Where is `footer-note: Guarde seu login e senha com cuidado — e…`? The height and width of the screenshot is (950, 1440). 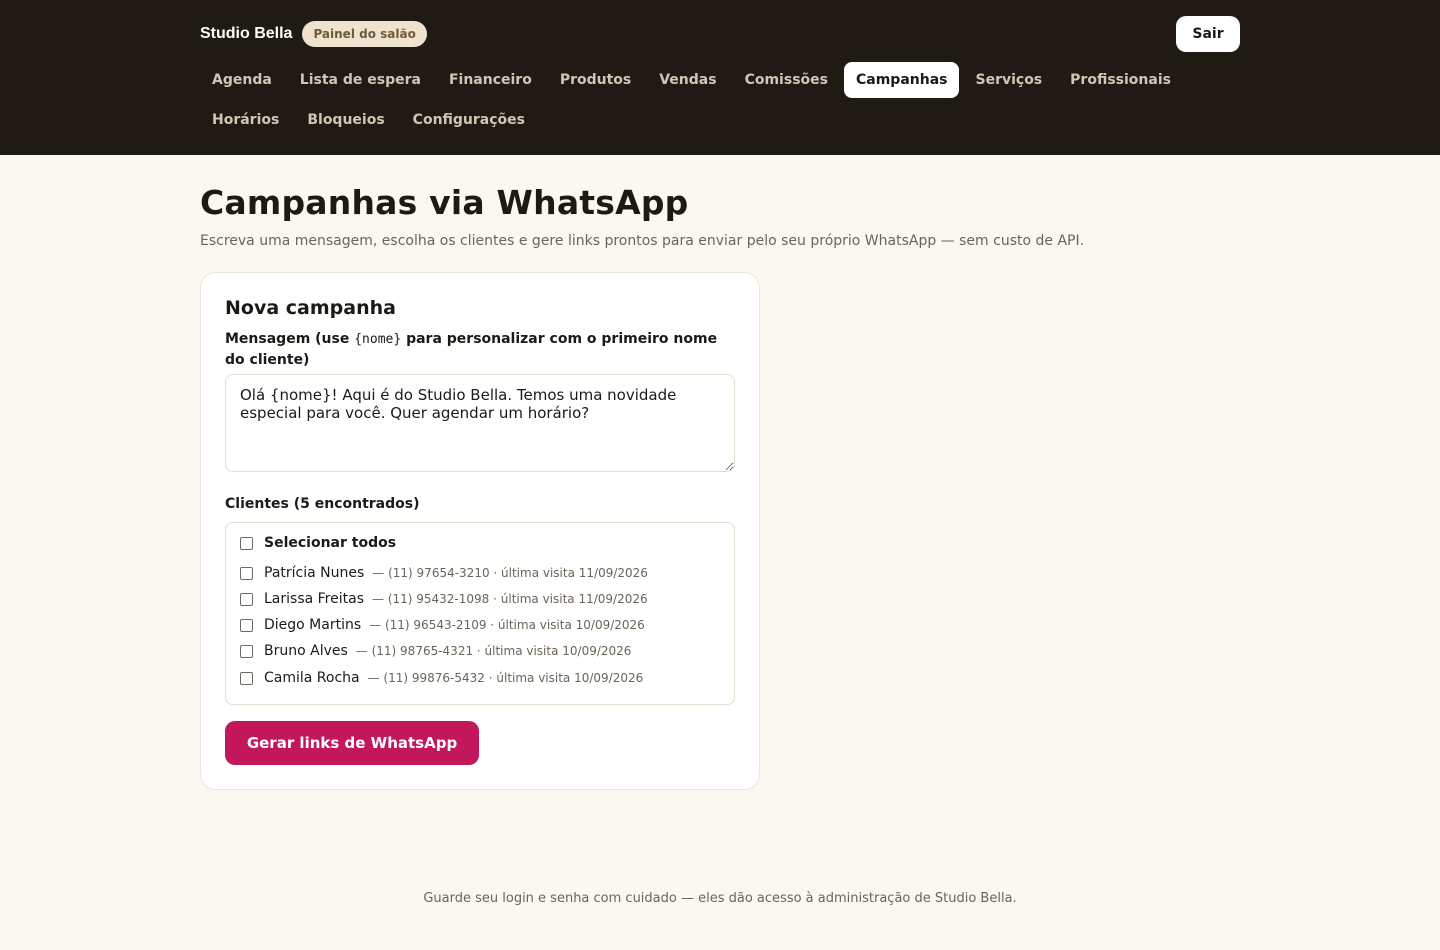
footer-note: Guarde seu login e senha com cuidado — e… is located at coordinates (720, 898).